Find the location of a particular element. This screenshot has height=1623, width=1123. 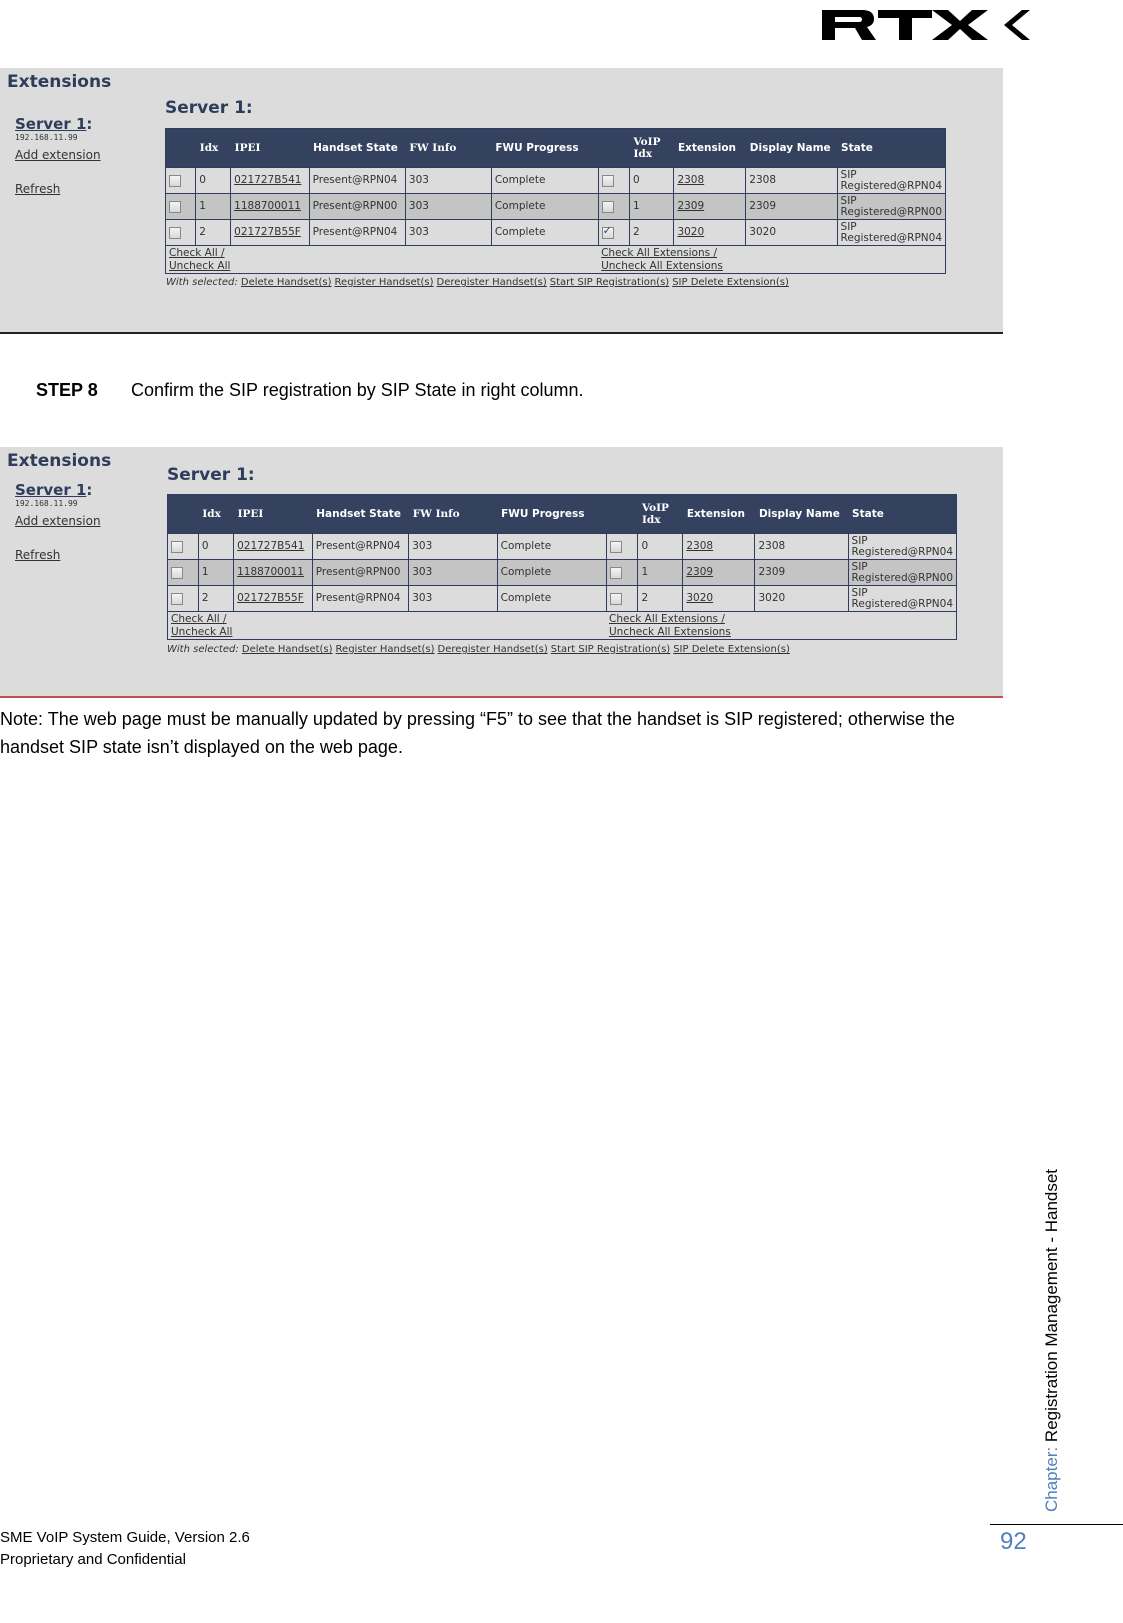

column-header: Handset State is located at coordinates (360, 514).